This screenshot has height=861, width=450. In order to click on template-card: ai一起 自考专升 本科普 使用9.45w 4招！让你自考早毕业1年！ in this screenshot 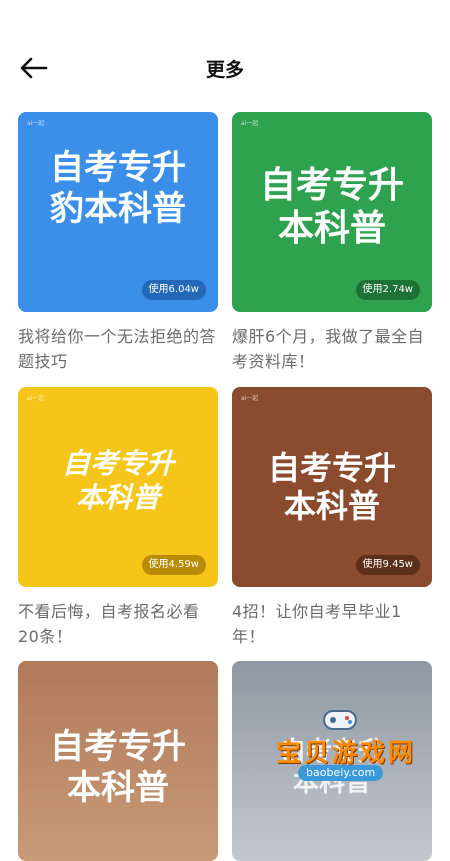, I will do `click(332, 518)`.